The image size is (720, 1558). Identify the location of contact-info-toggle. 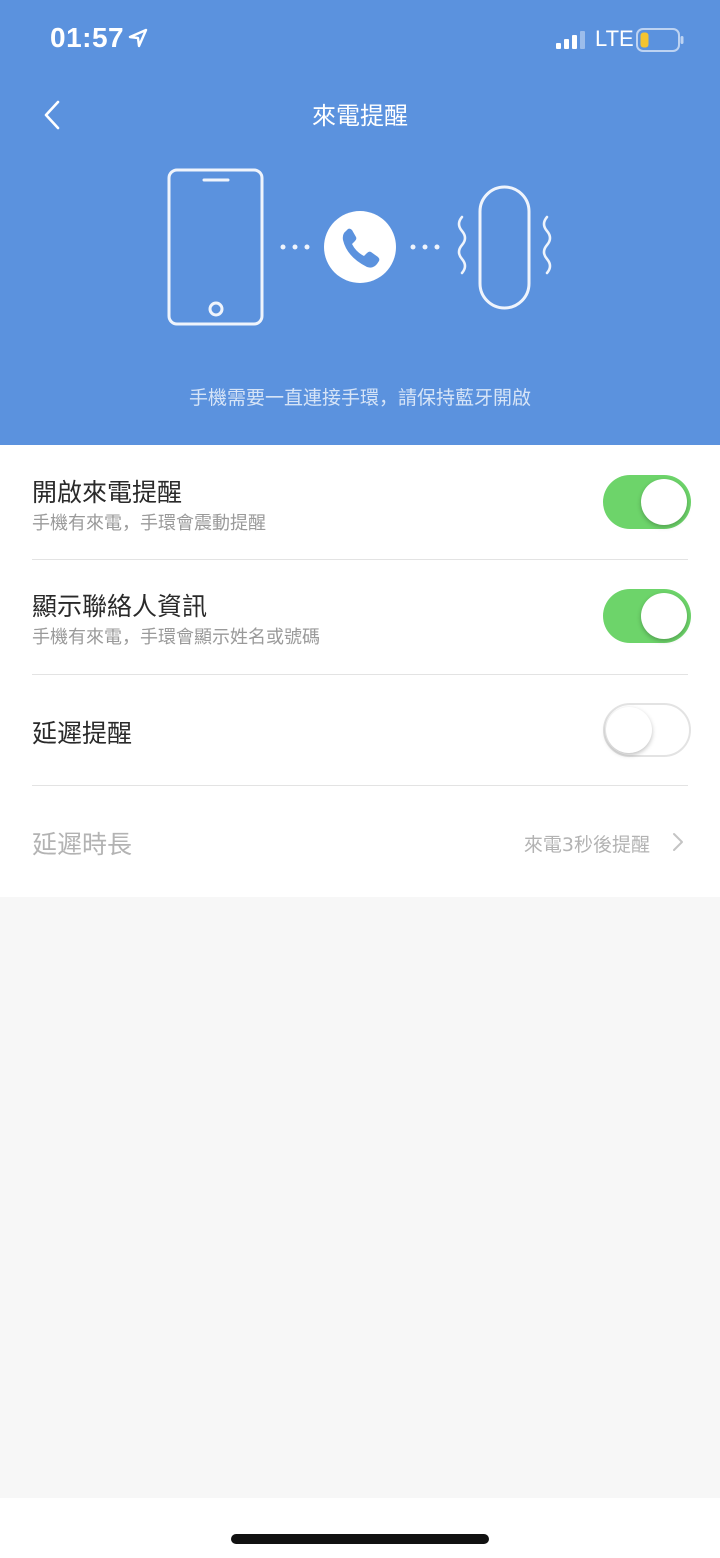
(647, 616).